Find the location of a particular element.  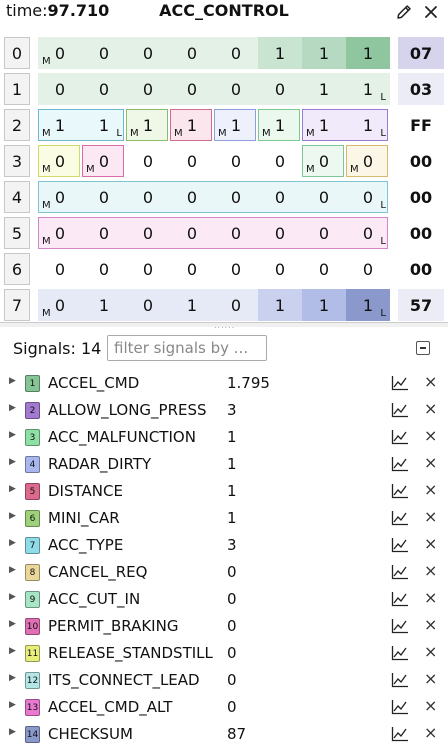

signal-row: ▶ 8 CANCEL_REQ 0 × is located at coordinates (224, 572).